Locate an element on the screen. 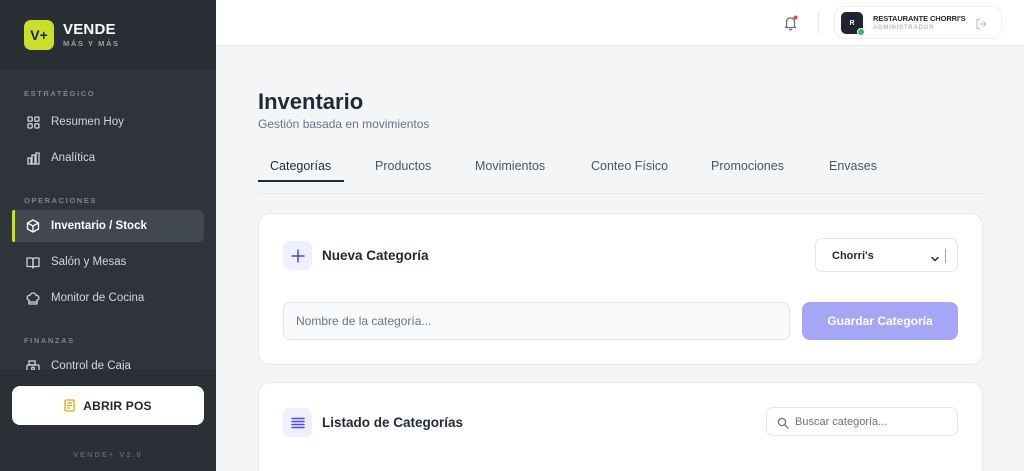 The image size is (1024, 471). brand-header: V+ VENDE MÁS Y MÁS is located at coordinates (108, 35).